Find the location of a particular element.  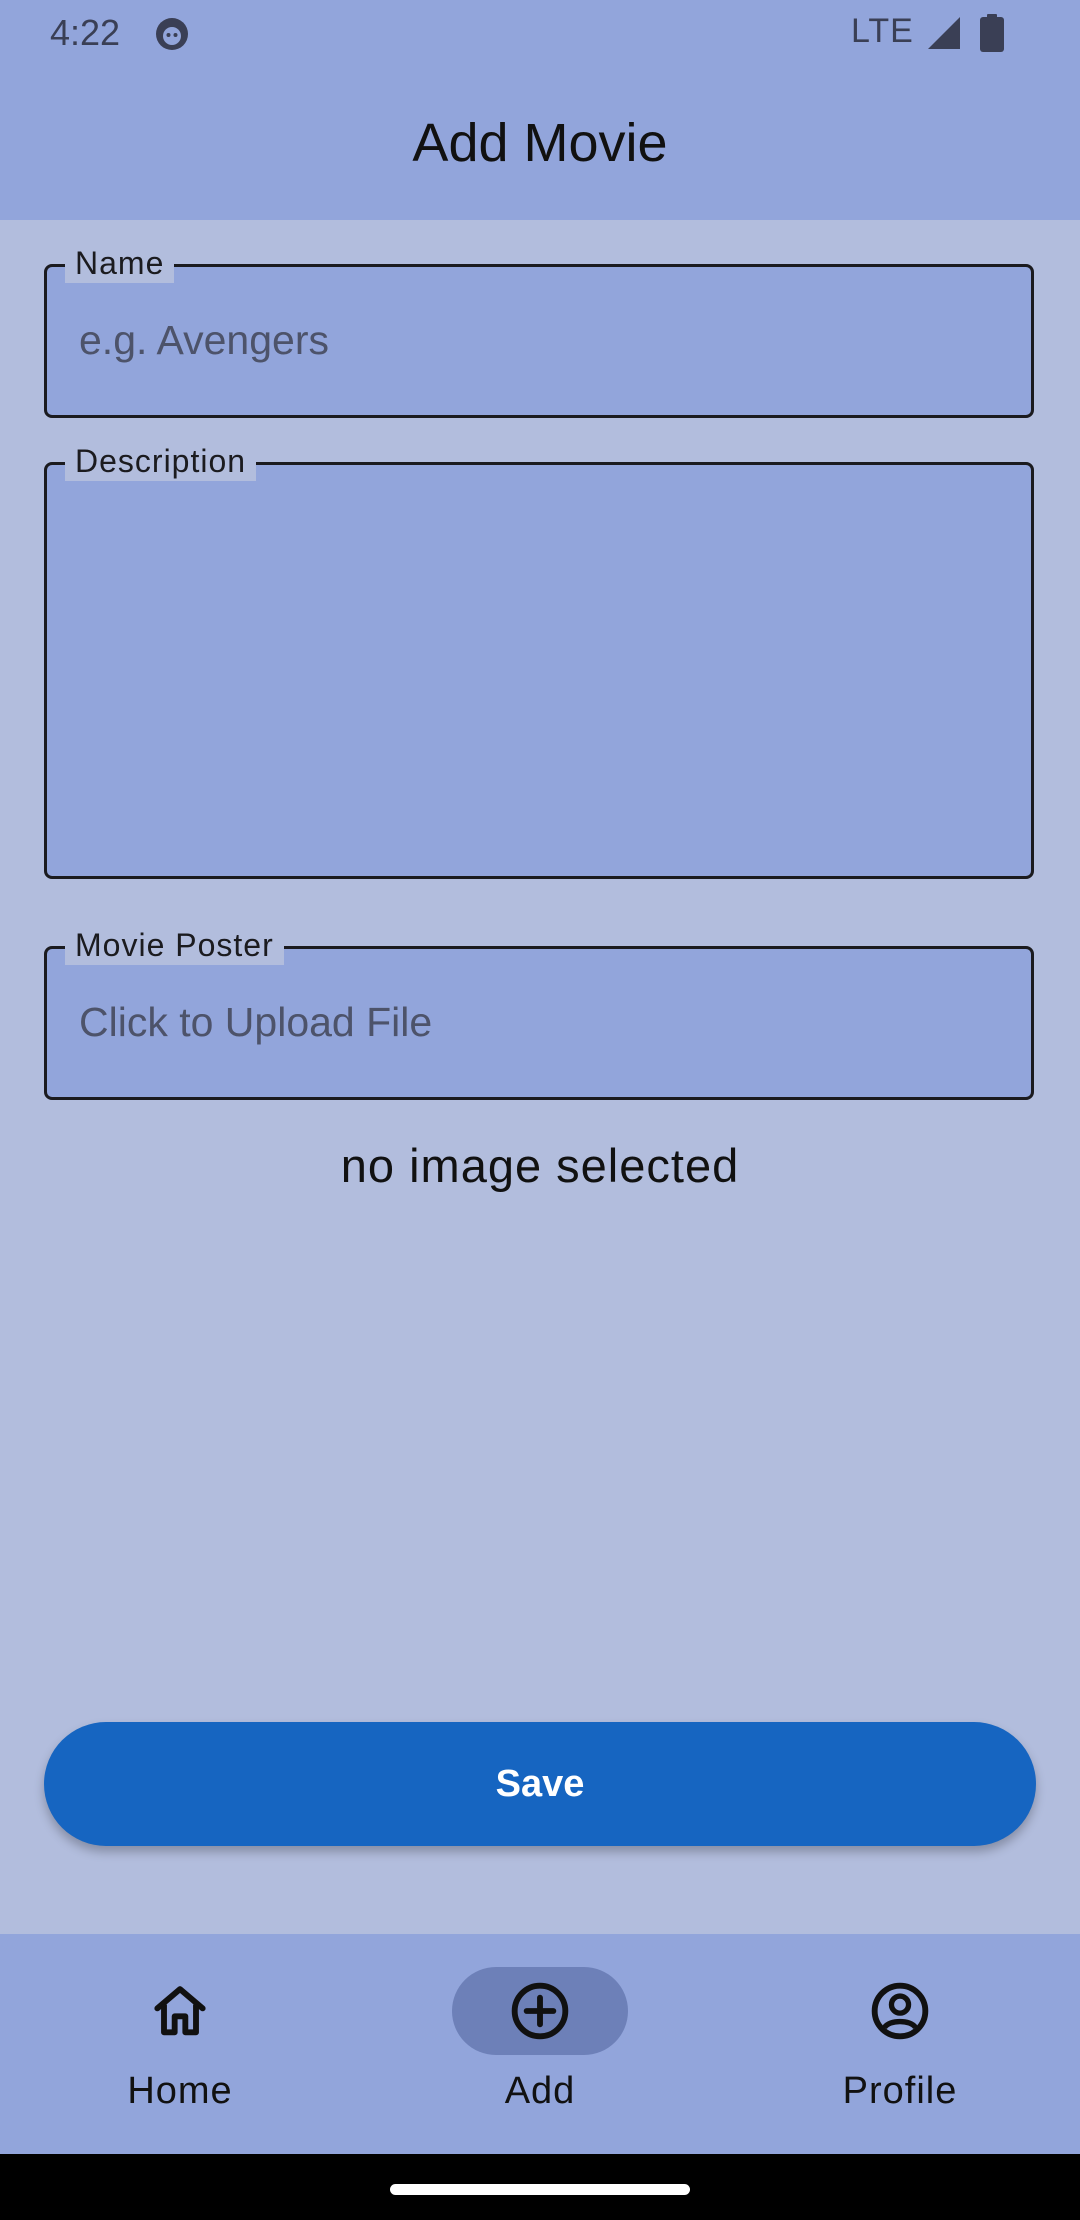

gesture-handle is located at coordinates (540, 2189).